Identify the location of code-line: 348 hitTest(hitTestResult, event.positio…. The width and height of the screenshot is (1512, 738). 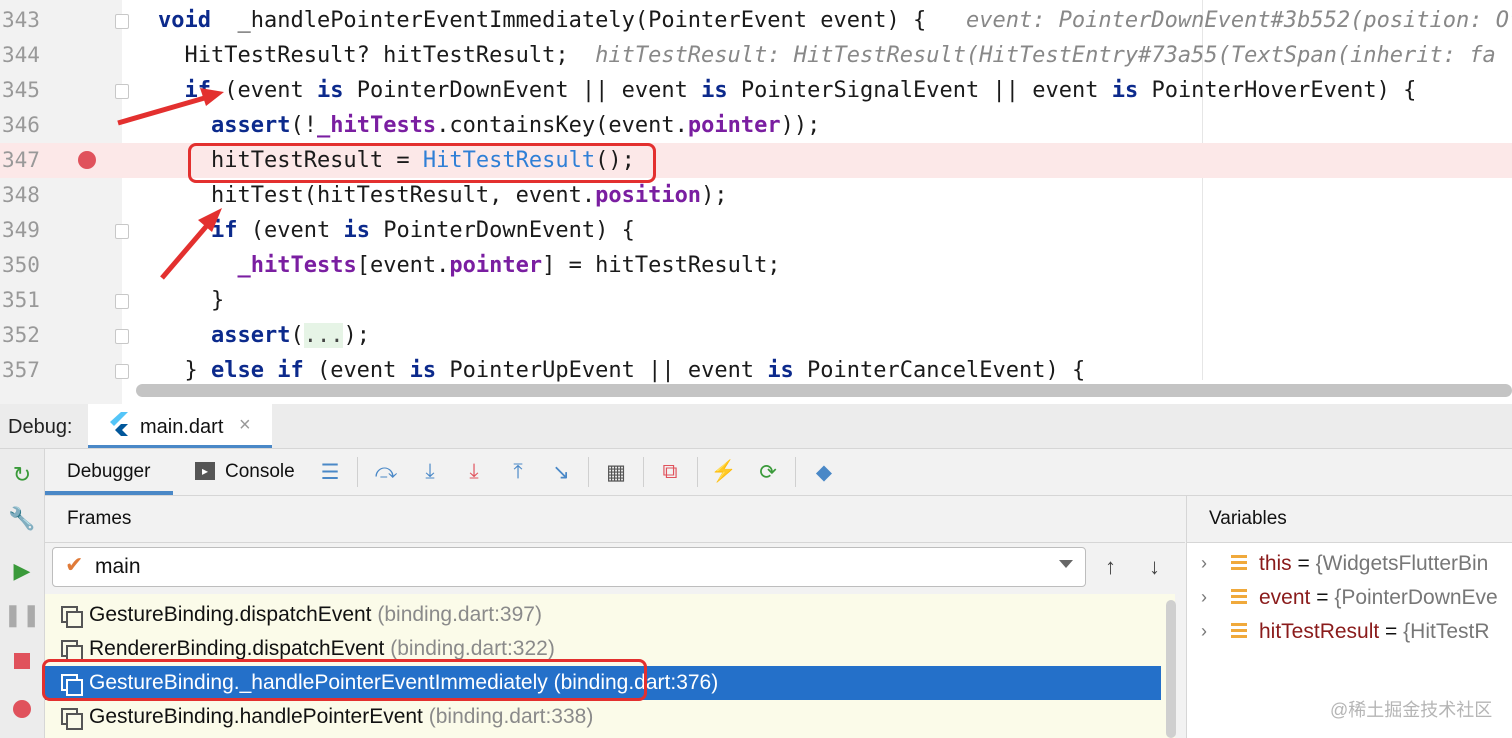
(756, 195).